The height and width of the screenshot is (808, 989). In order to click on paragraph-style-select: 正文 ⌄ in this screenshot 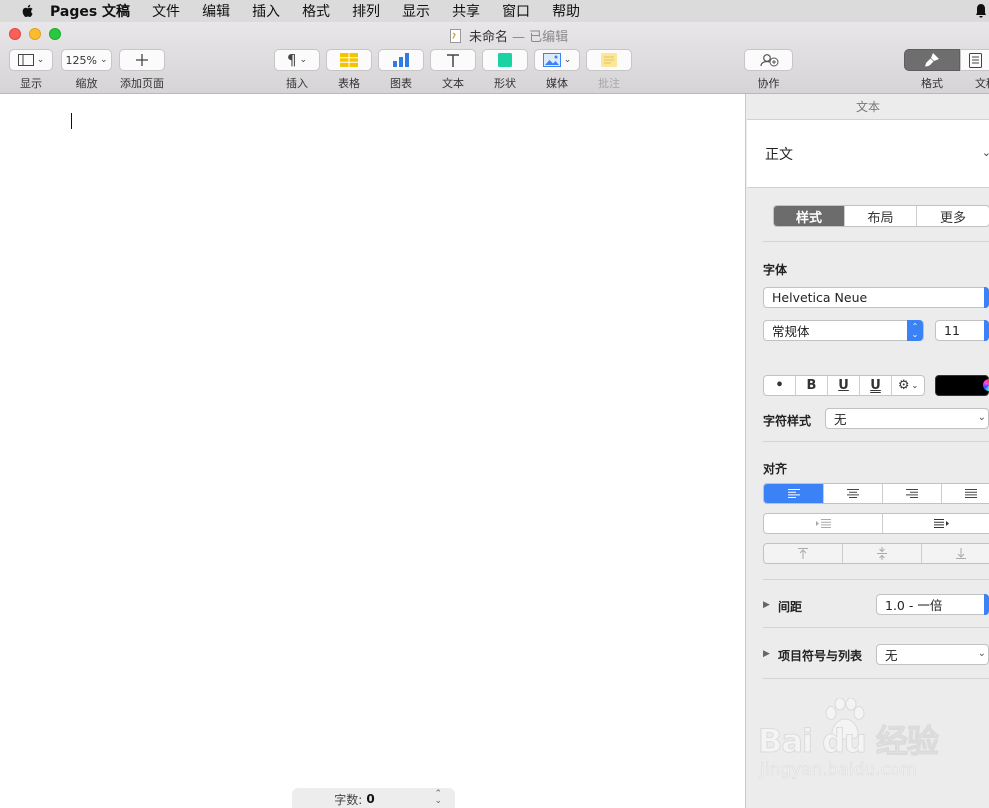, I will do `click(868, 154)`.